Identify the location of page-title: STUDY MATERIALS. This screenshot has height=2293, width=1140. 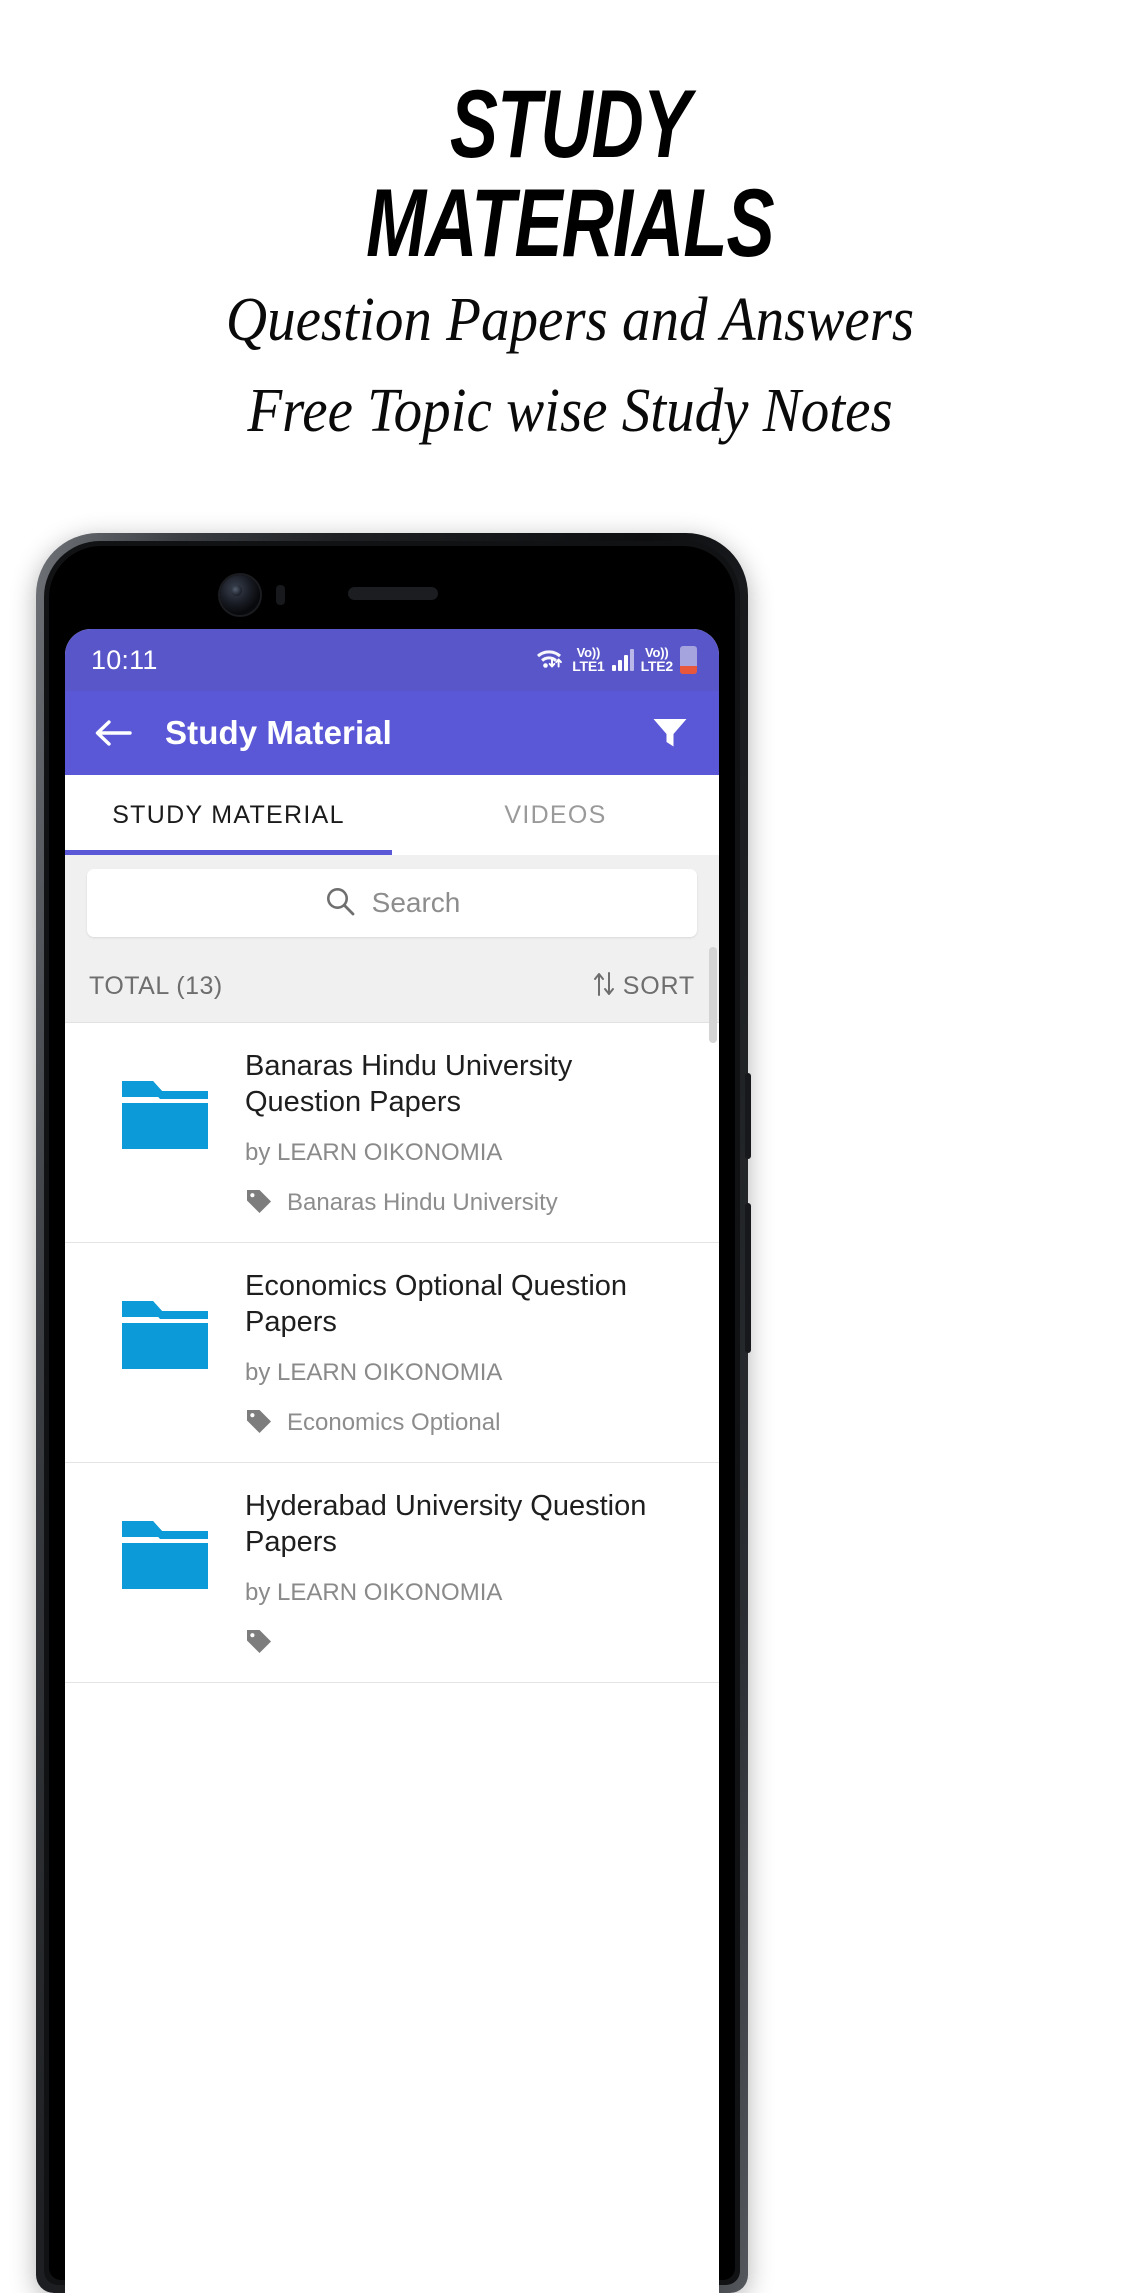
(569, 174).